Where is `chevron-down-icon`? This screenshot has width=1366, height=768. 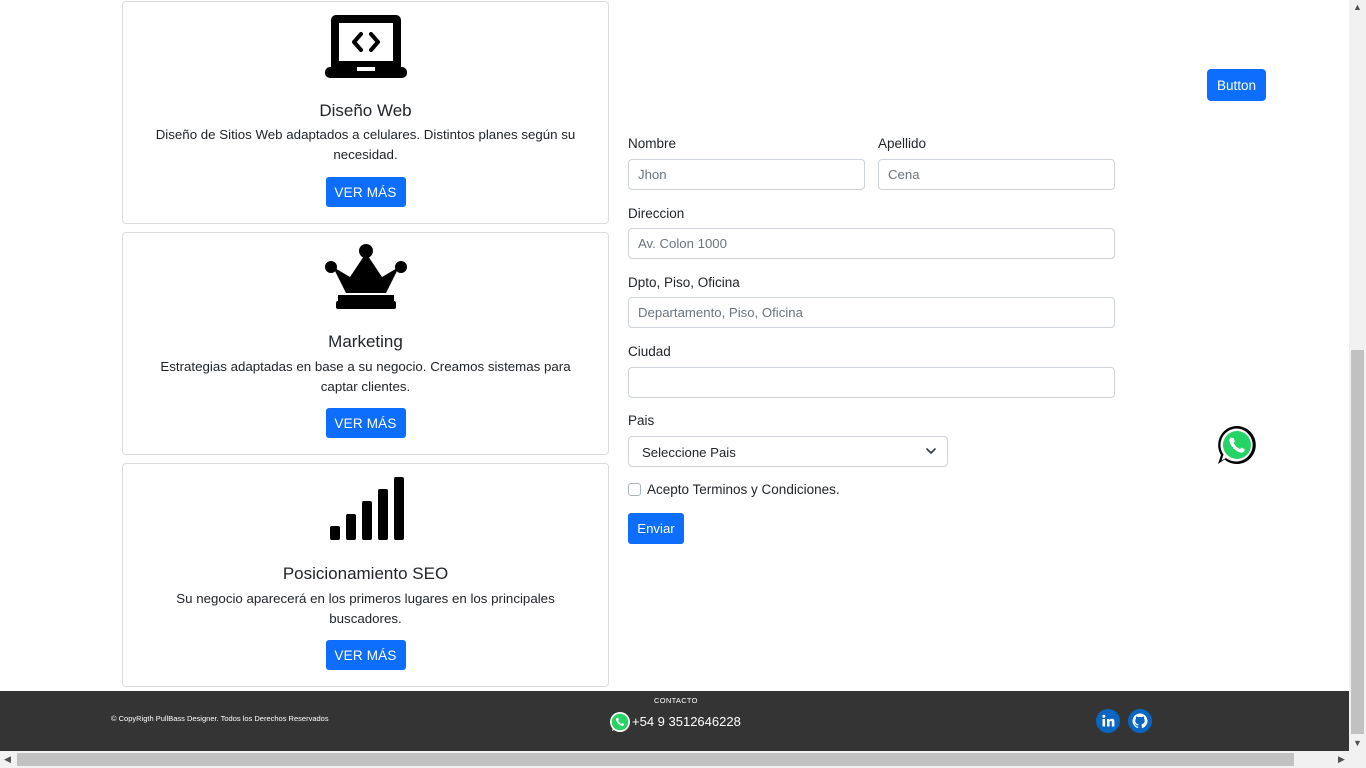
chevron-down-icon is located at coordinates (931, 451).